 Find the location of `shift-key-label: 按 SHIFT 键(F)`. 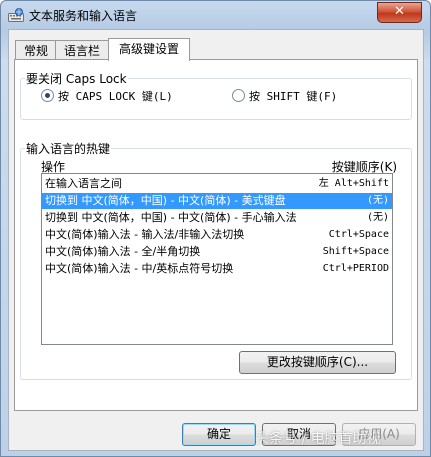

shift-key-label: 按 SHIFT 键(F) is located at coordinates (293, 96).